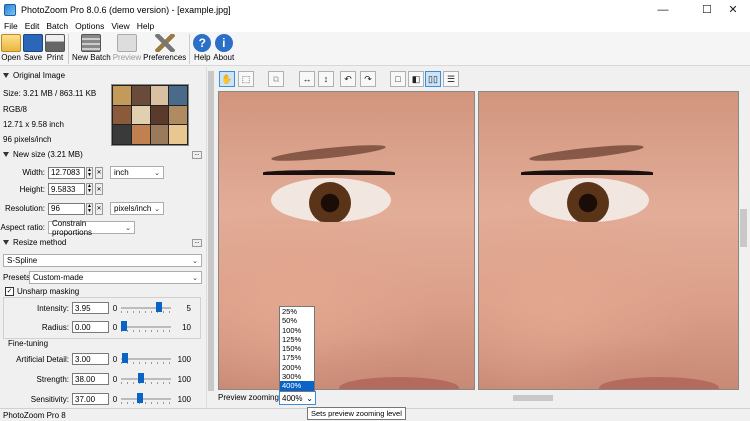 The image size is (750, 421). What do you see at coordinates (297, 386) in the screenshot?
I see `zoom-option-selected: 400%` at bounding box center [297, 386].